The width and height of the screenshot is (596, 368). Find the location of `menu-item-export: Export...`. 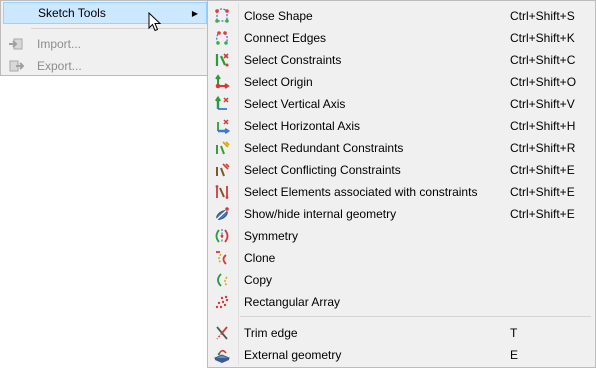

menu-item-export: Export... is located at coordinates (105, 66).